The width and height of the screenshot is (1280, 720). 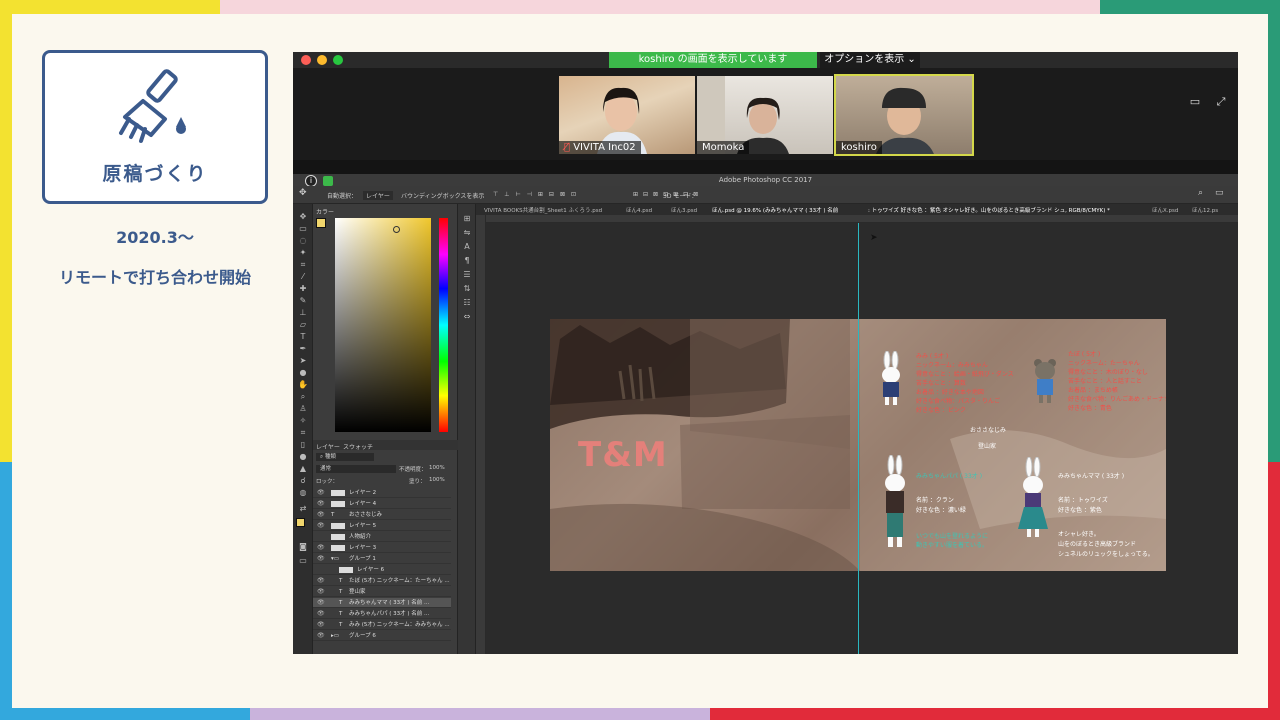 What do you see at coordinates (382, 537) in the screenshot?
I see `layer-row: 人物紹介` at bounding box center [382, 537].